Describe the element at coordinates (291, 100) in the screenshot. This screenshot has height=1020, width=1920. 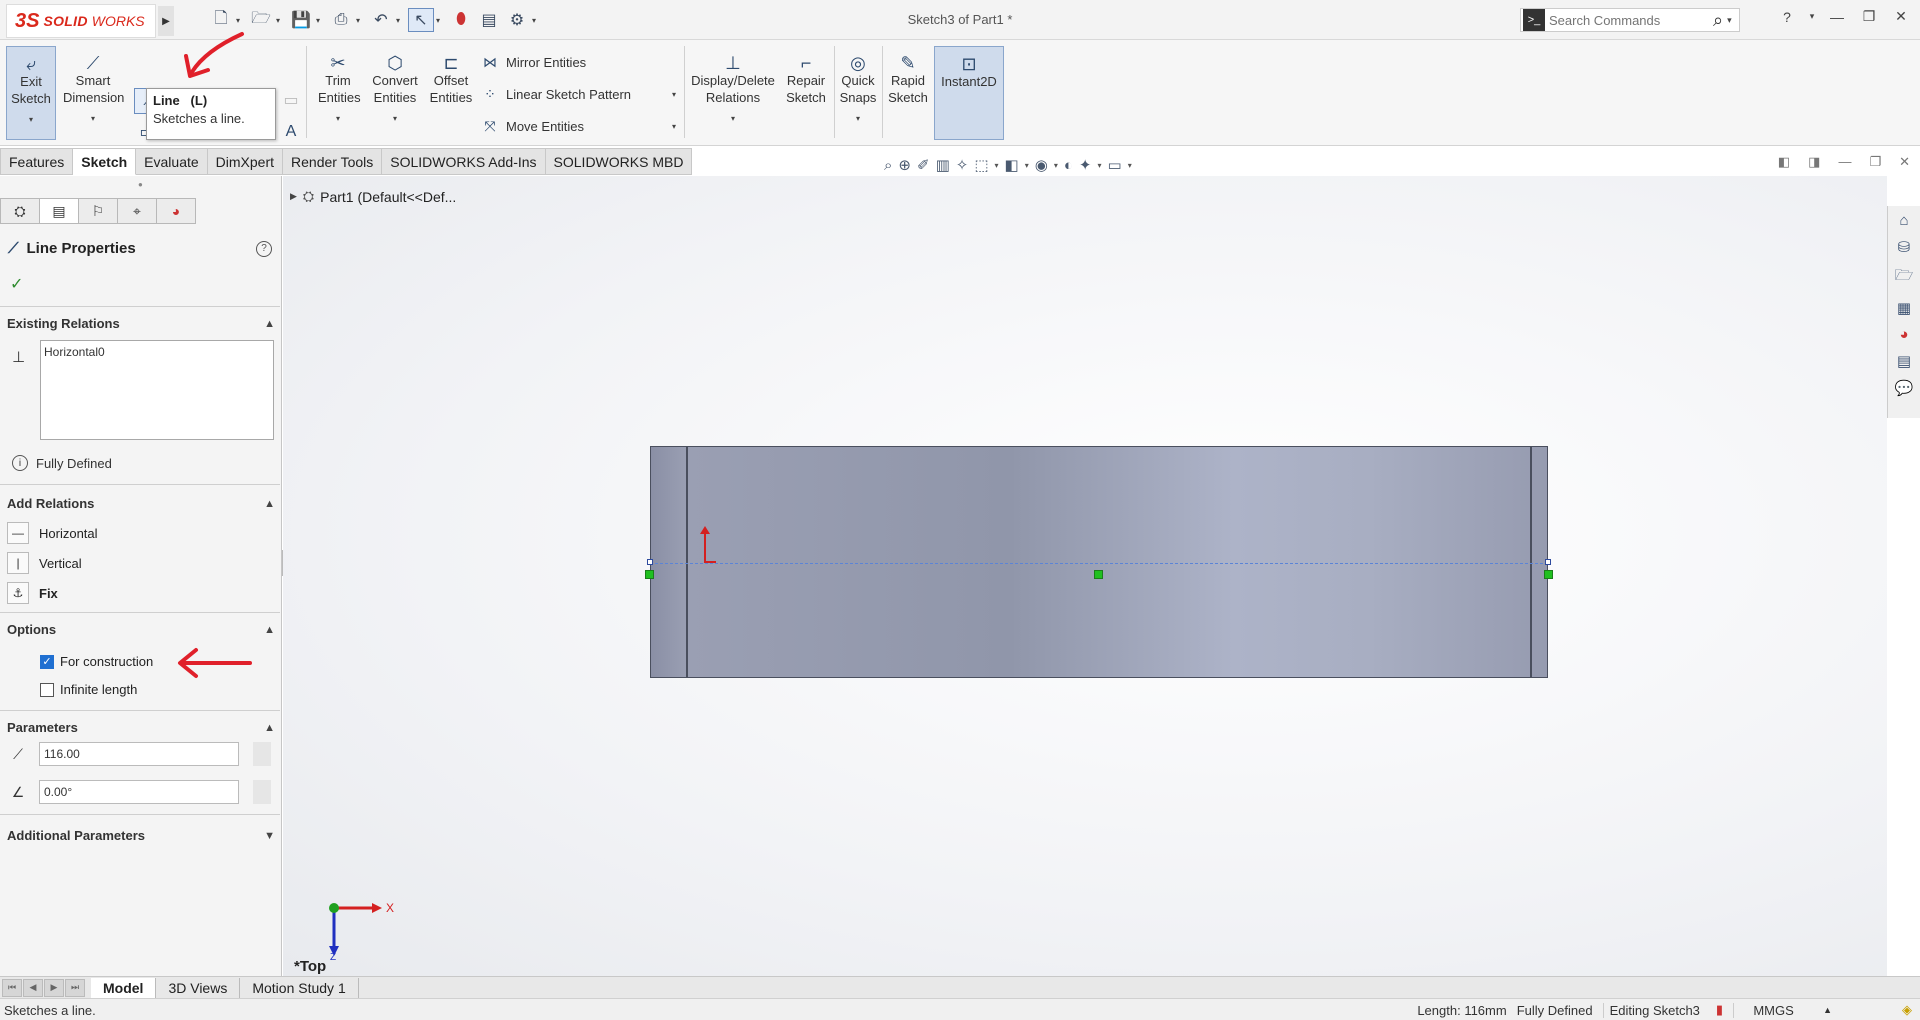
I see `sketch-slot-icon: ▭` at that location.